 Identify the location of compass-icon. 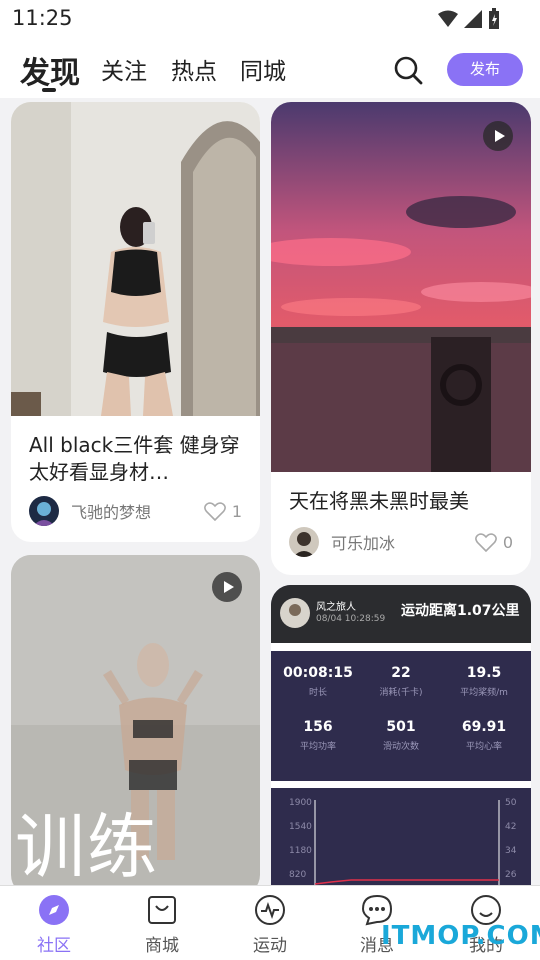
(54, 910).